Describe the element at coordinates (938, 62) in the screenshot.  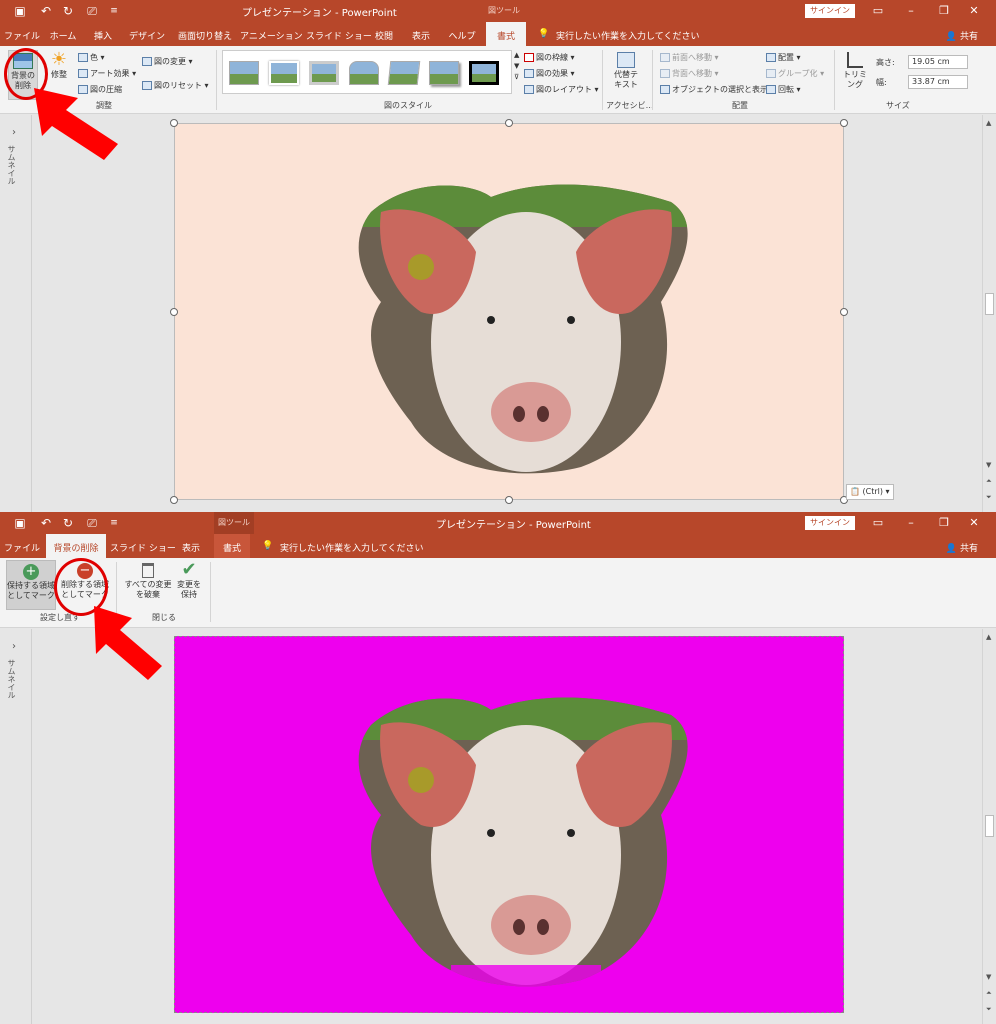
I see `height-input: 19.05 cm` at that location.